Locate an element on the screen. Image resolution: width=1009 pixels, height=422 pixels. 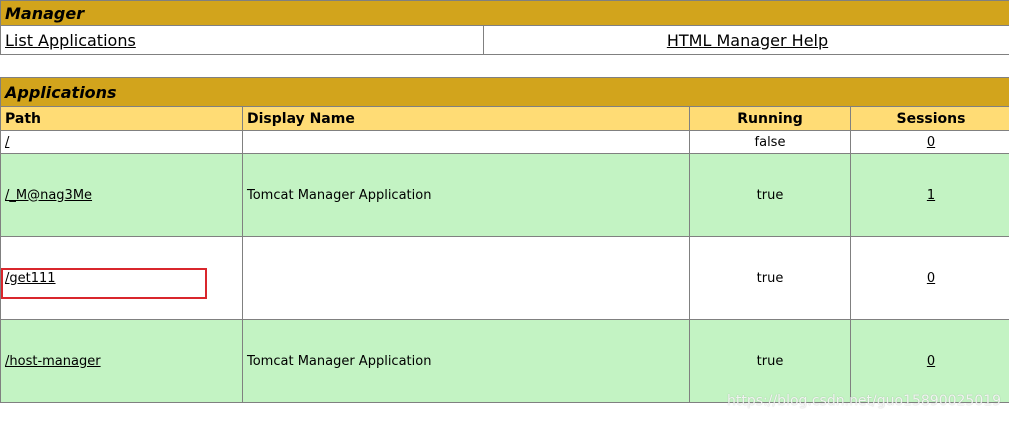
sessions-cell: 1 is located at coordinates (929, 195).